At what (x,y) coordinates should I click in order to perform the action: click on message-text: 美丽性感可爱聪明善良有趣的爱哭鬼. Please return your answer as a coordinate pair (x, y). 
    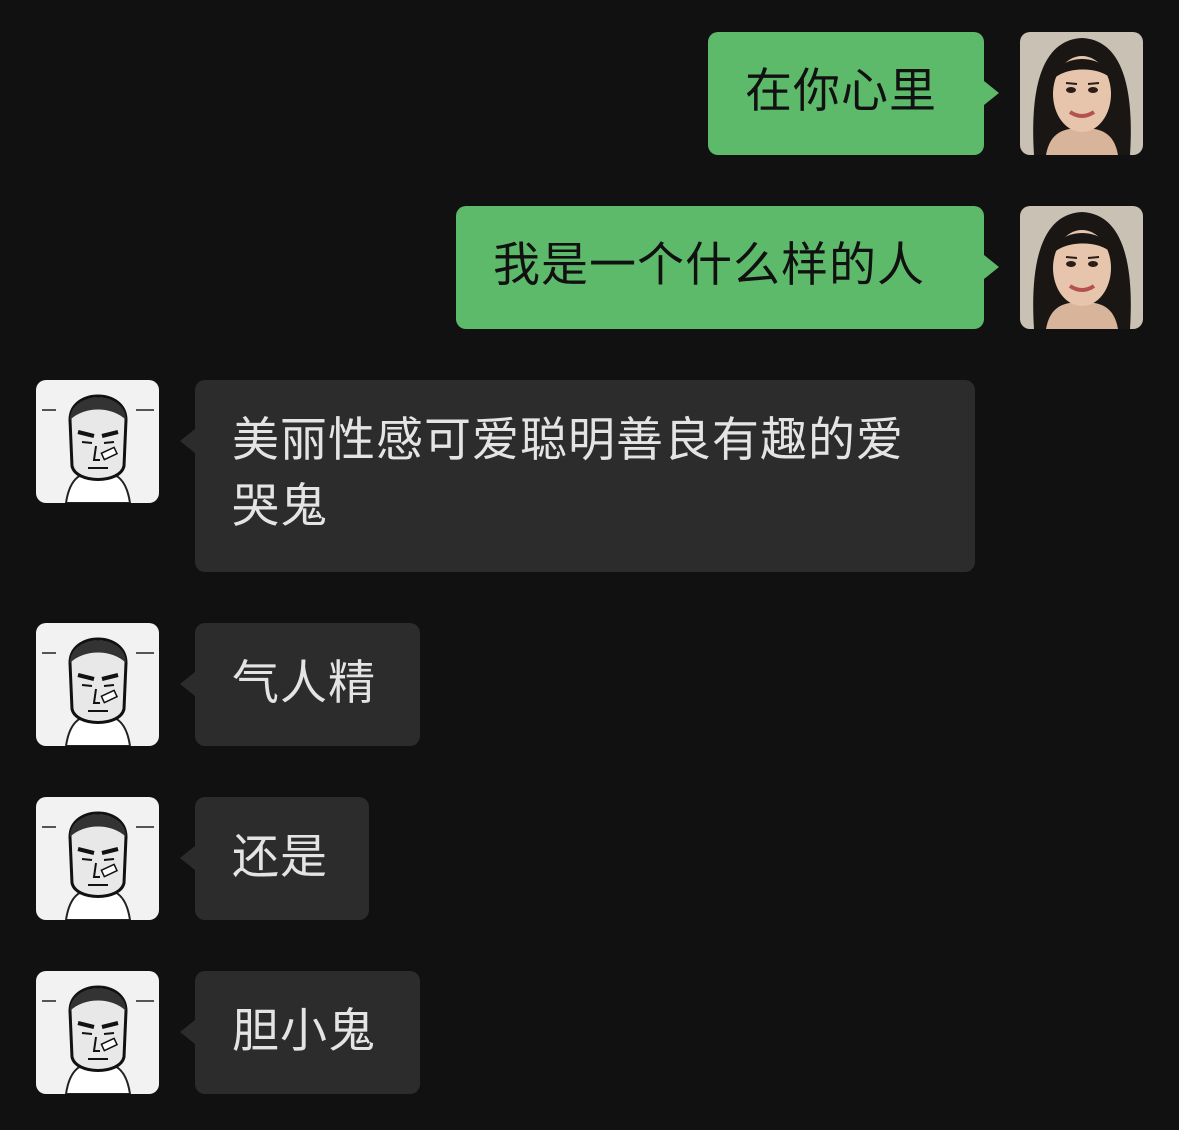
    Looking at the image, I should click on (568, 473).